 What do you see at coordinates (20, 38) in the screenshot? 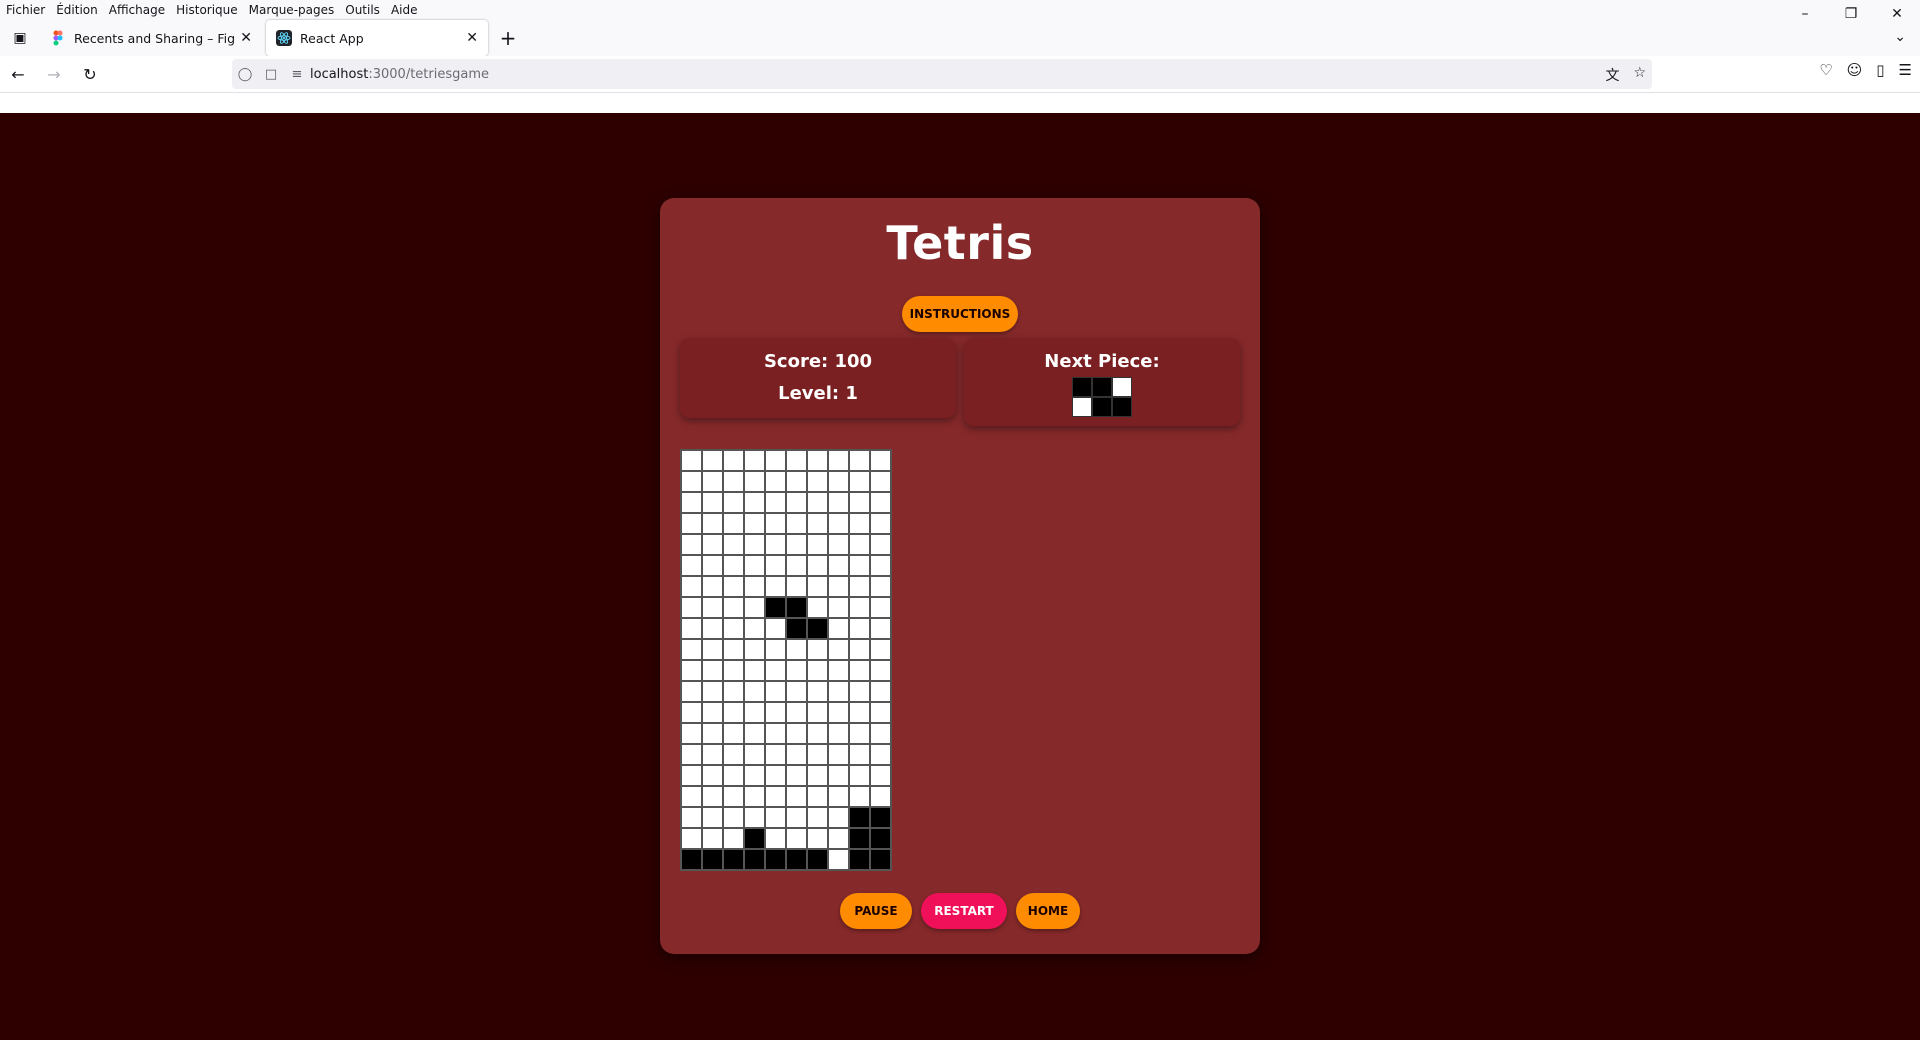
I see `firefox-view-icon: ▣` at bounding box center [20, 38].